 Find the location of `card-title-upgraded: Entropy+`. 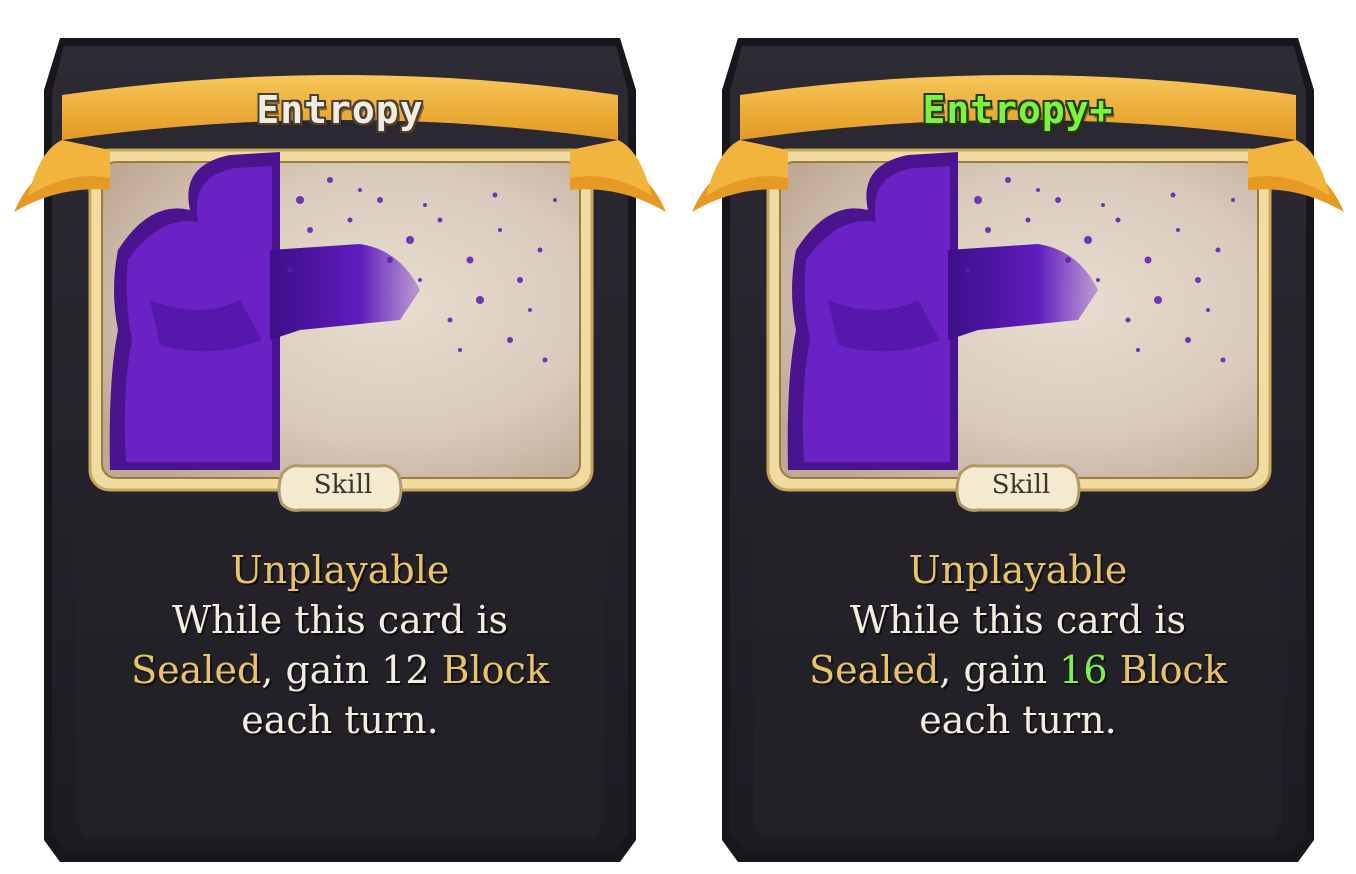

card-title-upgraded: Entropy+ is located at coordinates (1018, 110).